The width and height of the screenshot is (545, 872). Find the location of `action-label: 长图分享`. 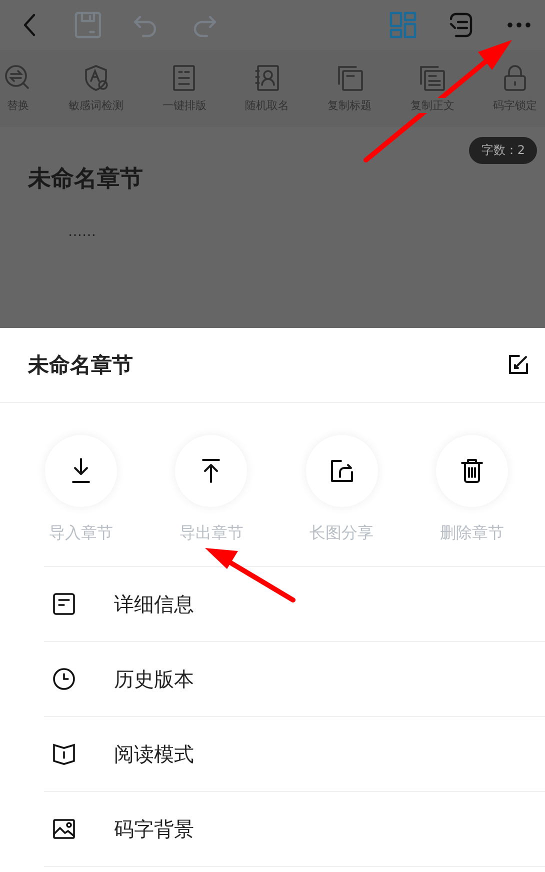

action-label: 长图分享 is located at coordinates (342, 533).